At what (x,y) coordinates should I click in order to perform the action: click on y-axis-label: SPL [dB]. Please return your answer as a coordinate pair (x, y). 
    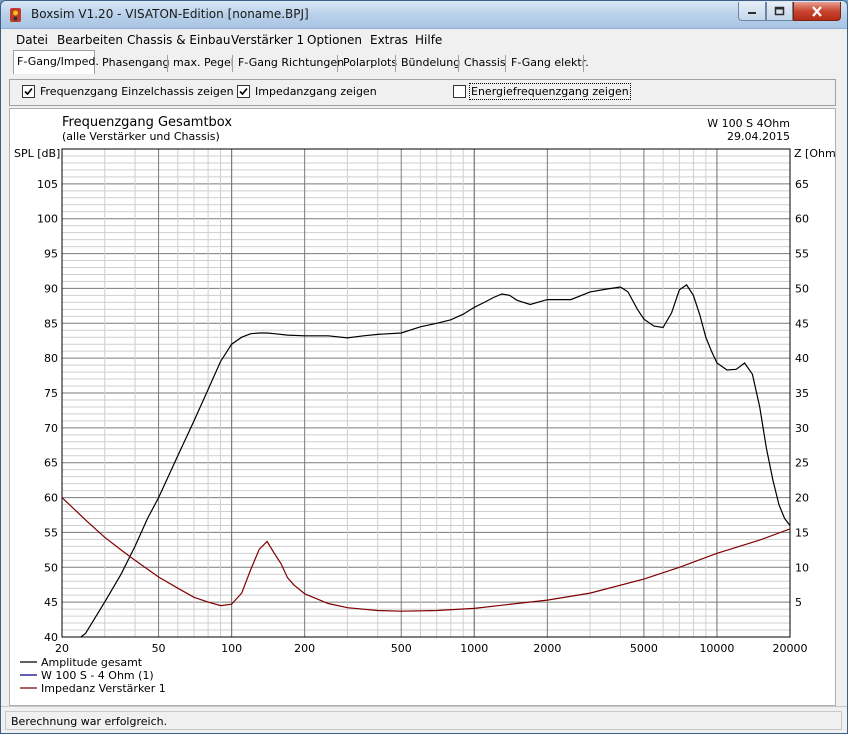
    Looking at the image, I should click on (37, 153).